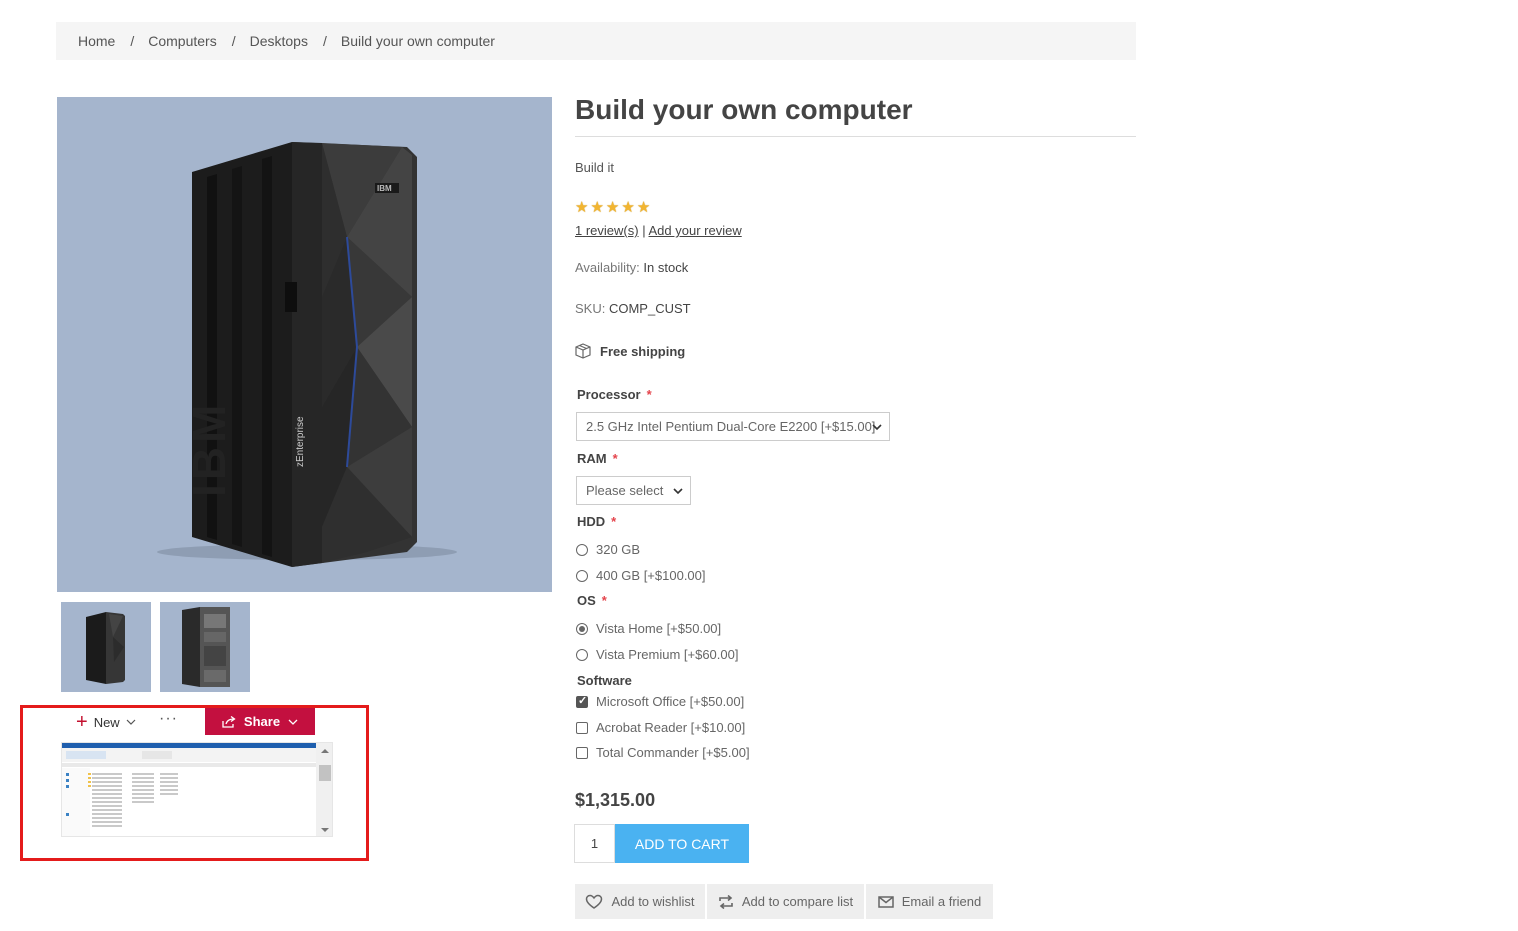  Describe the element at coordinates (590, 308) in the screenshot. I see `sku-label: SKU:` at that location.